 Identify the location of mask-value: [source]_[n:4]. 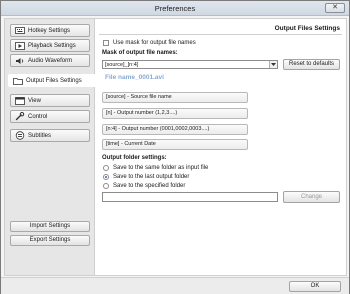
(122, 65).